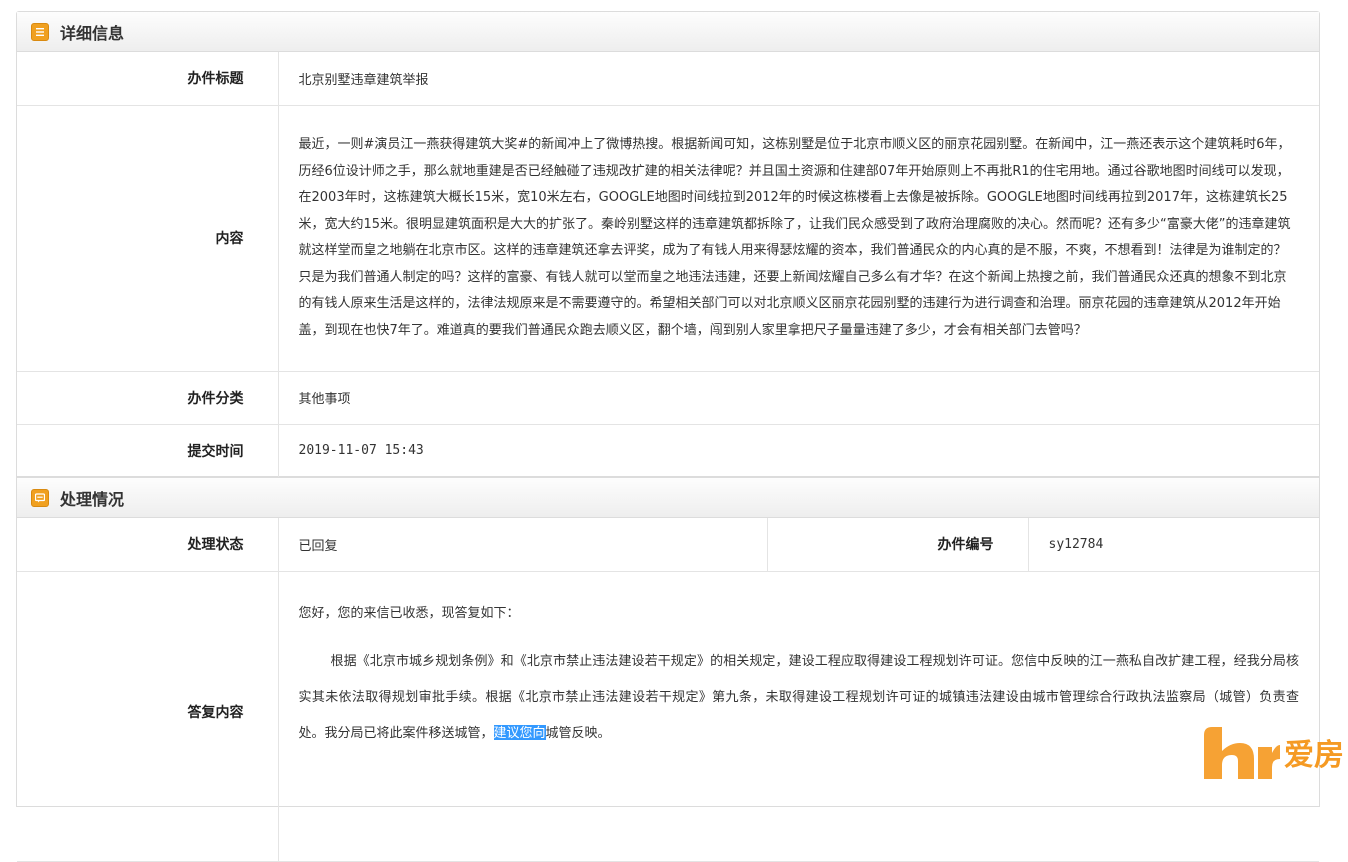 The image size is (1348, 862). I want to click on category-row: 办件分类 其他事项, so click(668, 398).